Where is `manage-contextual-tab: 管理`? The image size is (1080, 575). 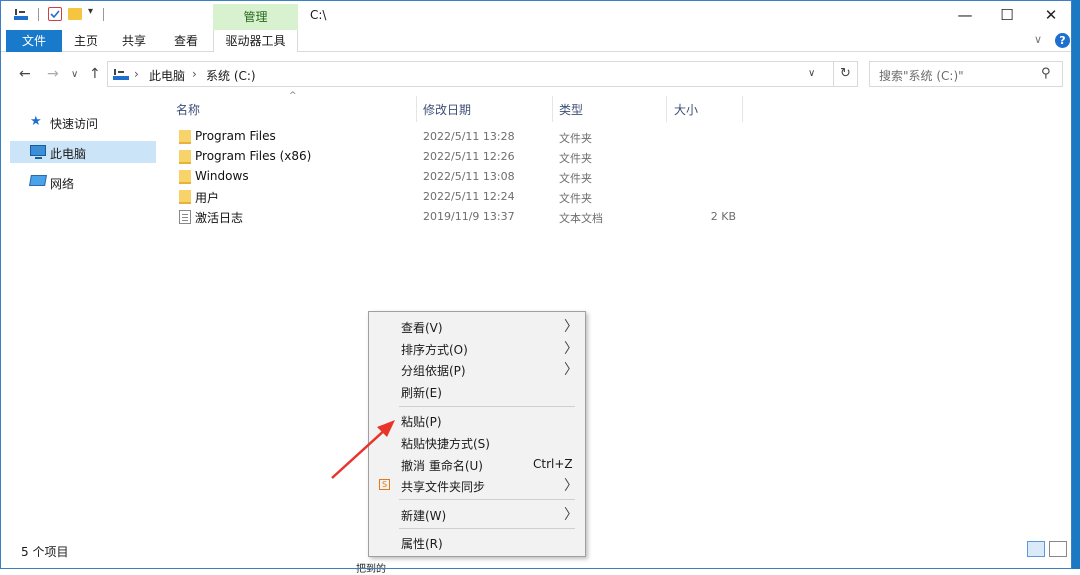 manage-contextual-tab: 管理 is located at coordinates (255, 17).